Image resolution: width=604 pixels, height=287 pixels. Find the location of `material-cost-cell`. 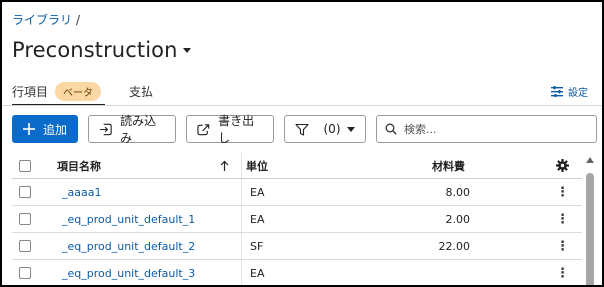

material-cost-cell is located at coordinates (425, 272).